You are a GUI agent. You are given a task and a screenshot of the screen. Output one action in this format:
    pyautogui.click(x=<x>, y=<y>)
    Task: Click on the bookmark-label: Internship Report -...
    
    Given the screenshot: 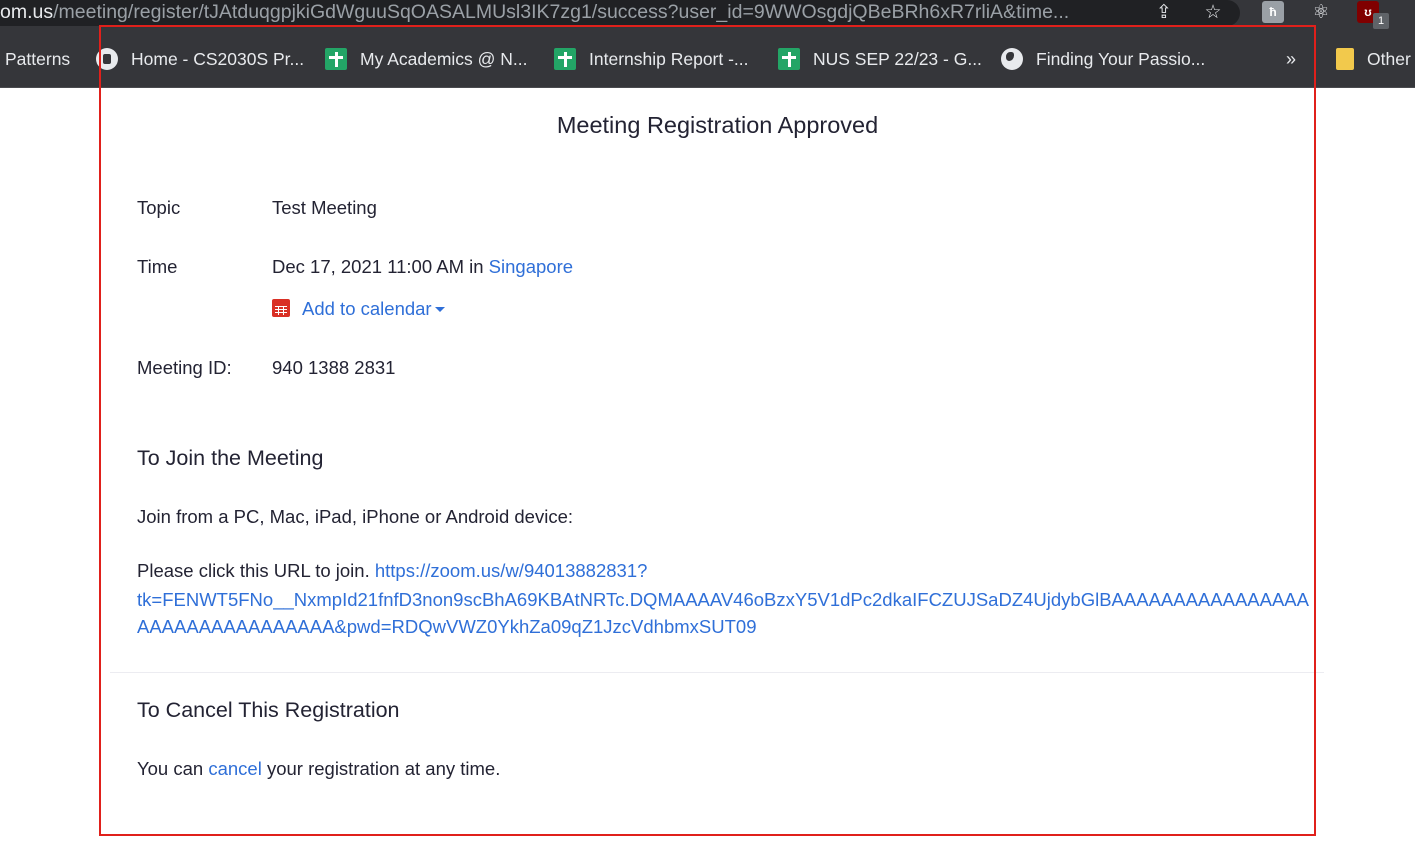 What is the action you would take?
    pyautogui.click(x=669, y=59)
    